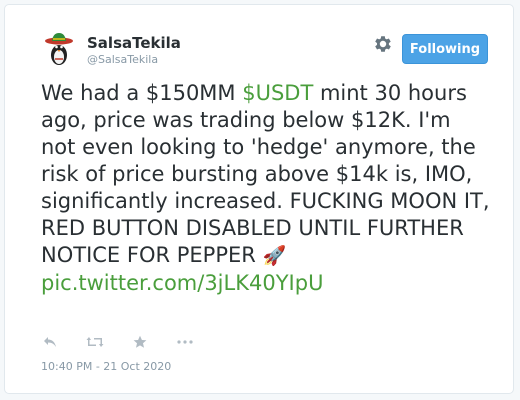 The width and height of the screenshot is (520, 400). Describe the element at coordinates (182, 283) in the screenshot. I see `media-link: pic.twitter.com/3jLK40YIpU` at that location.